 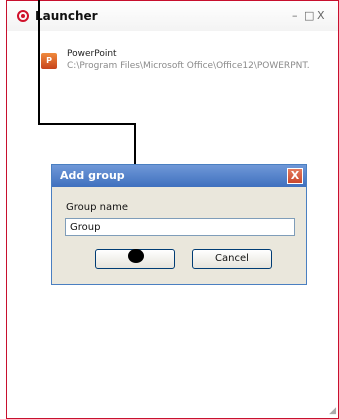 I want to click on minimize-button: –, so click(x=295, y=15).